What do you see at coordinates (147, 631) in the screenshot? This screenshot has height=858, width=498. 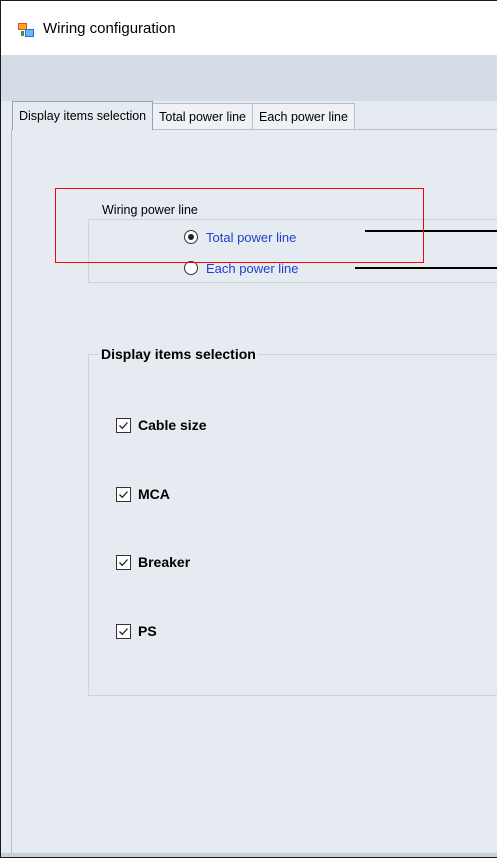 I see `checkbox-ps-label: PS` at bounding box center [147, 631].